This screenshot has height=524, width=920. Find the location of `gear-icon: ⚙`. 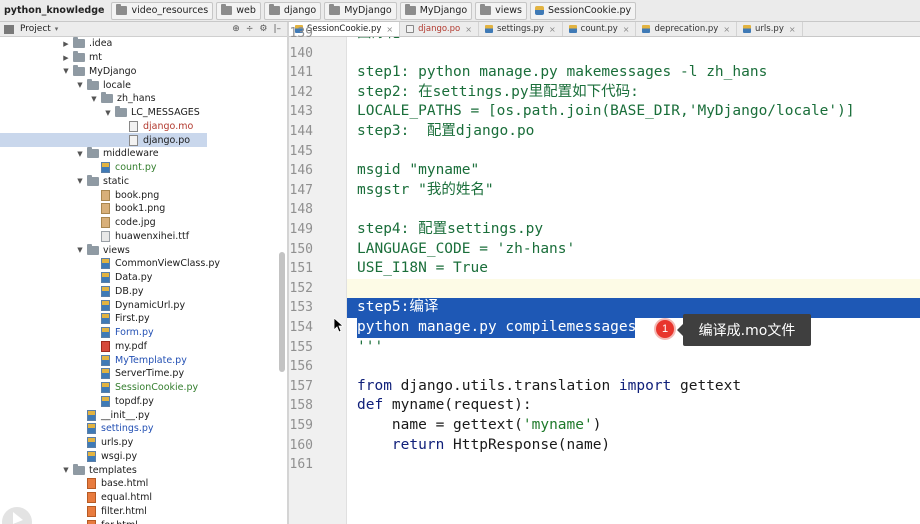

gear-icon: ⚙ is located at coordinates (263, 29).